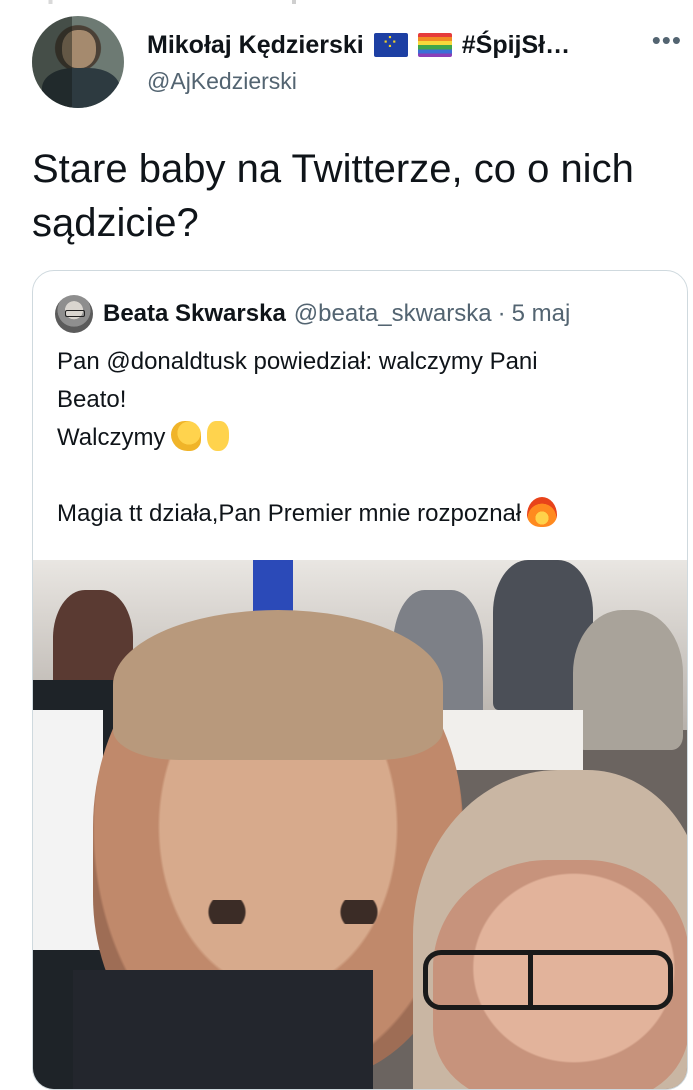 The width and height of the screenshot is (693, 1090). Describe the element at coordinates (255, 45) in the screenshot. I see `author-display-name: Mikołaj Kędzierski` at that location.